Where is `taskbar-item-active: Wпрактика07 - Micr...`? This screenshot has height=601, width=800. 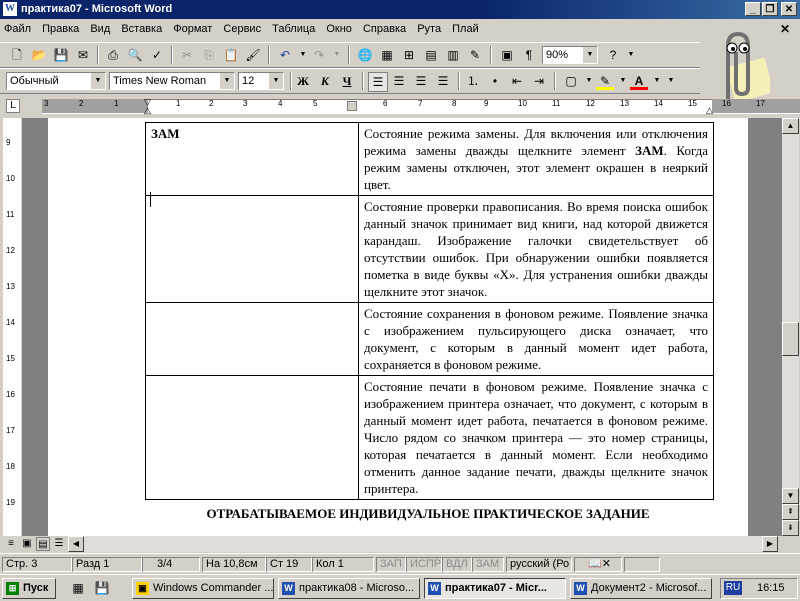
taskbar-item-active: Wпрактика07 - Micr... is located at coordinates (495, 588).